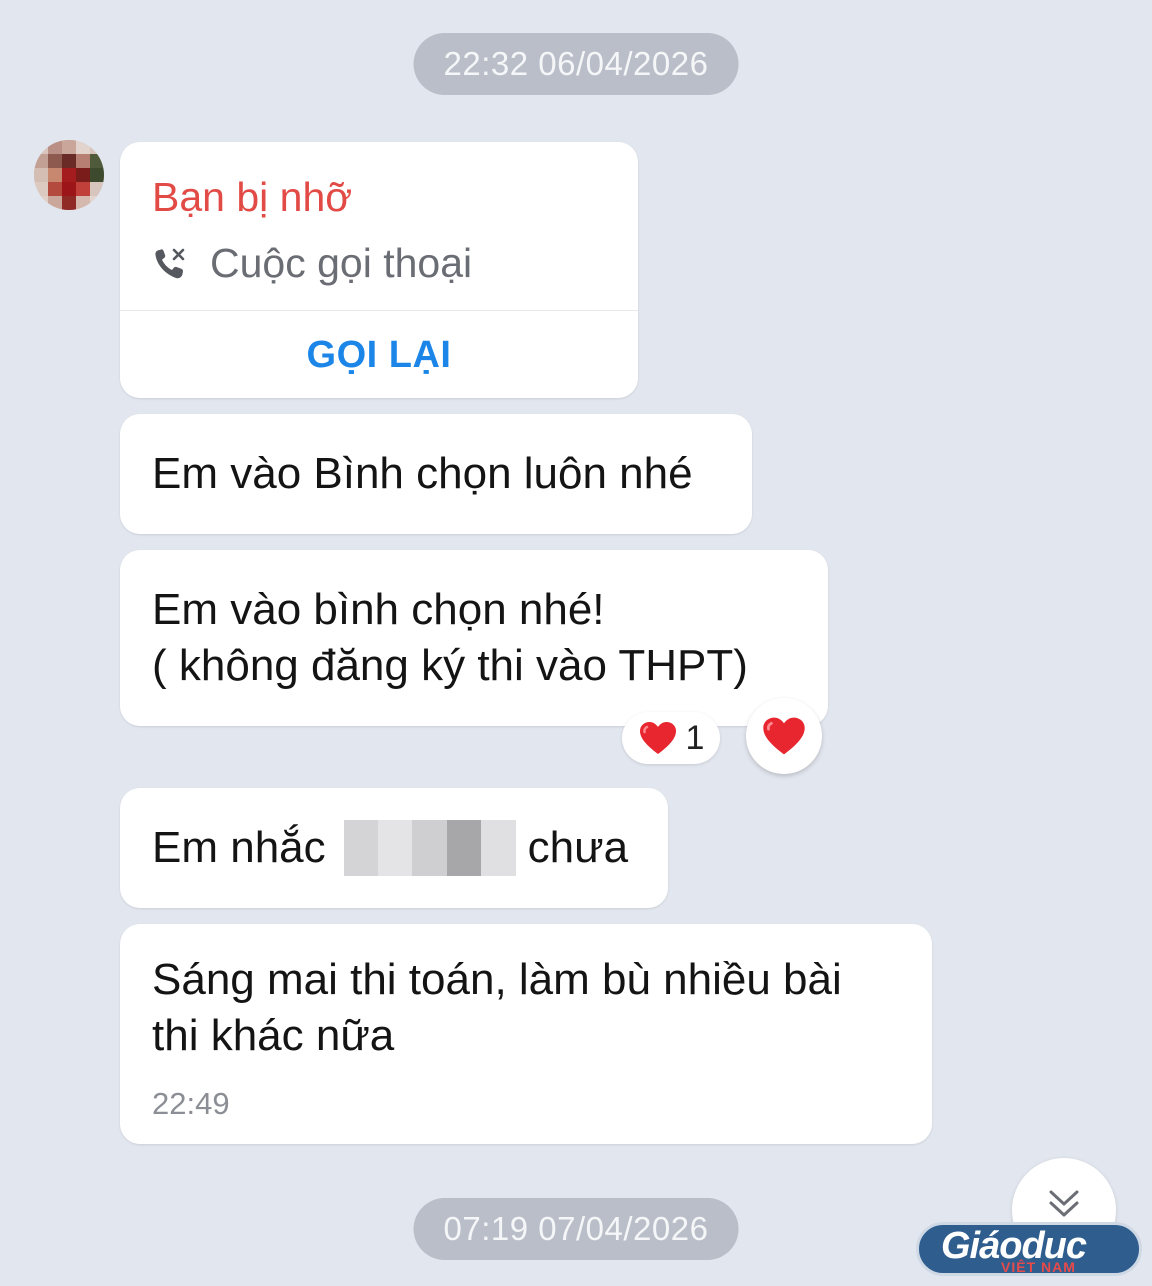  I want to click on divider, so click(379, 310).